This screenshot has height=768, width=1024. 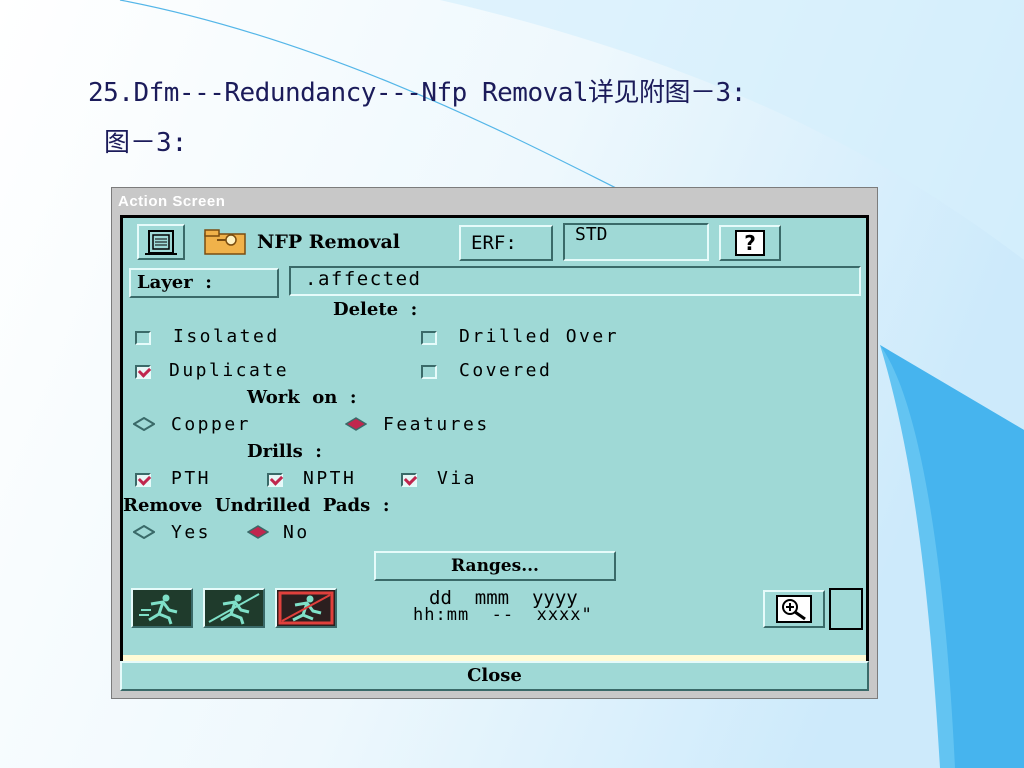 What do you see at coordinates (172, 201) in the screenshot?
I see `window-title: Action Screen` at bounding box center [172, 201].